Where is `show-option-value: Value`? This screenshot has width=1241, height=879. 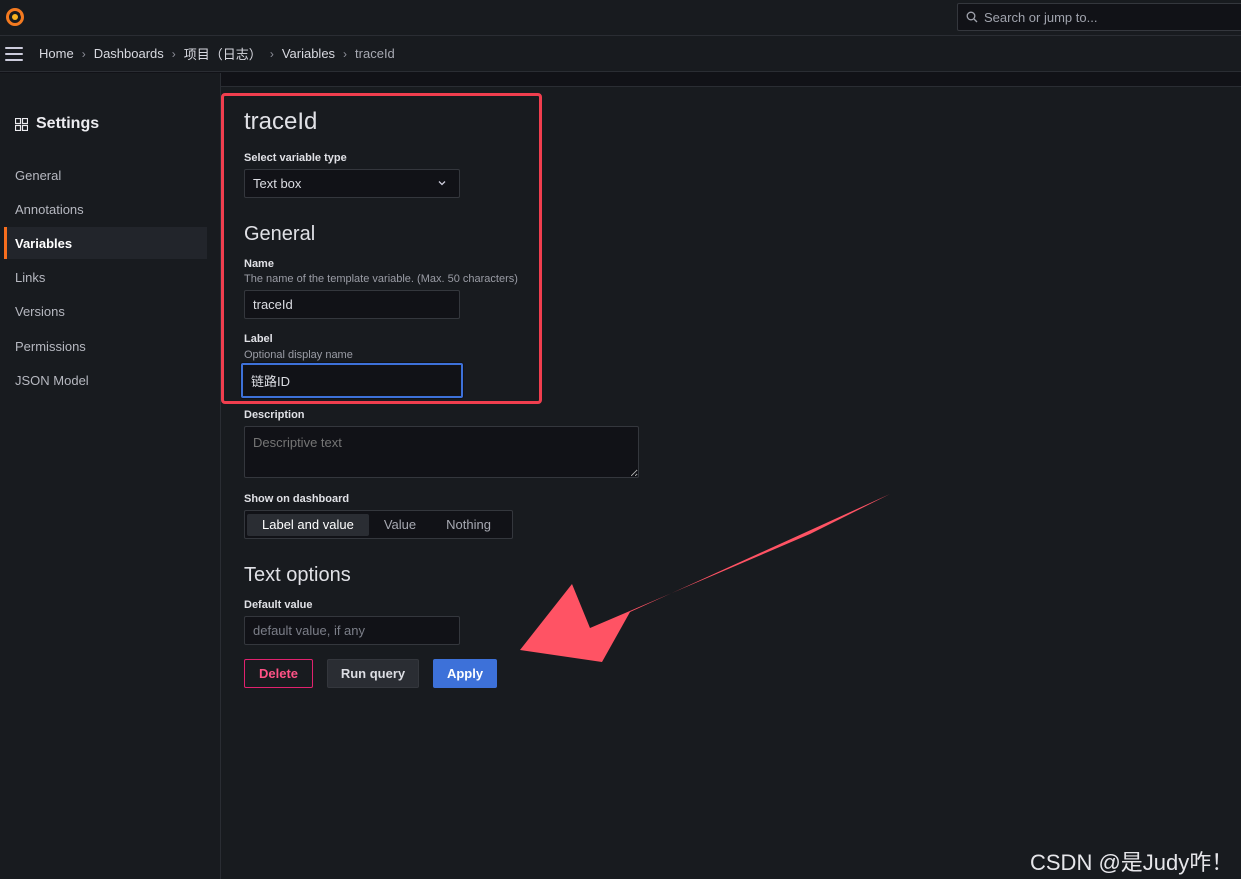
show-option-value: Value is located at coordinates (400, 525).